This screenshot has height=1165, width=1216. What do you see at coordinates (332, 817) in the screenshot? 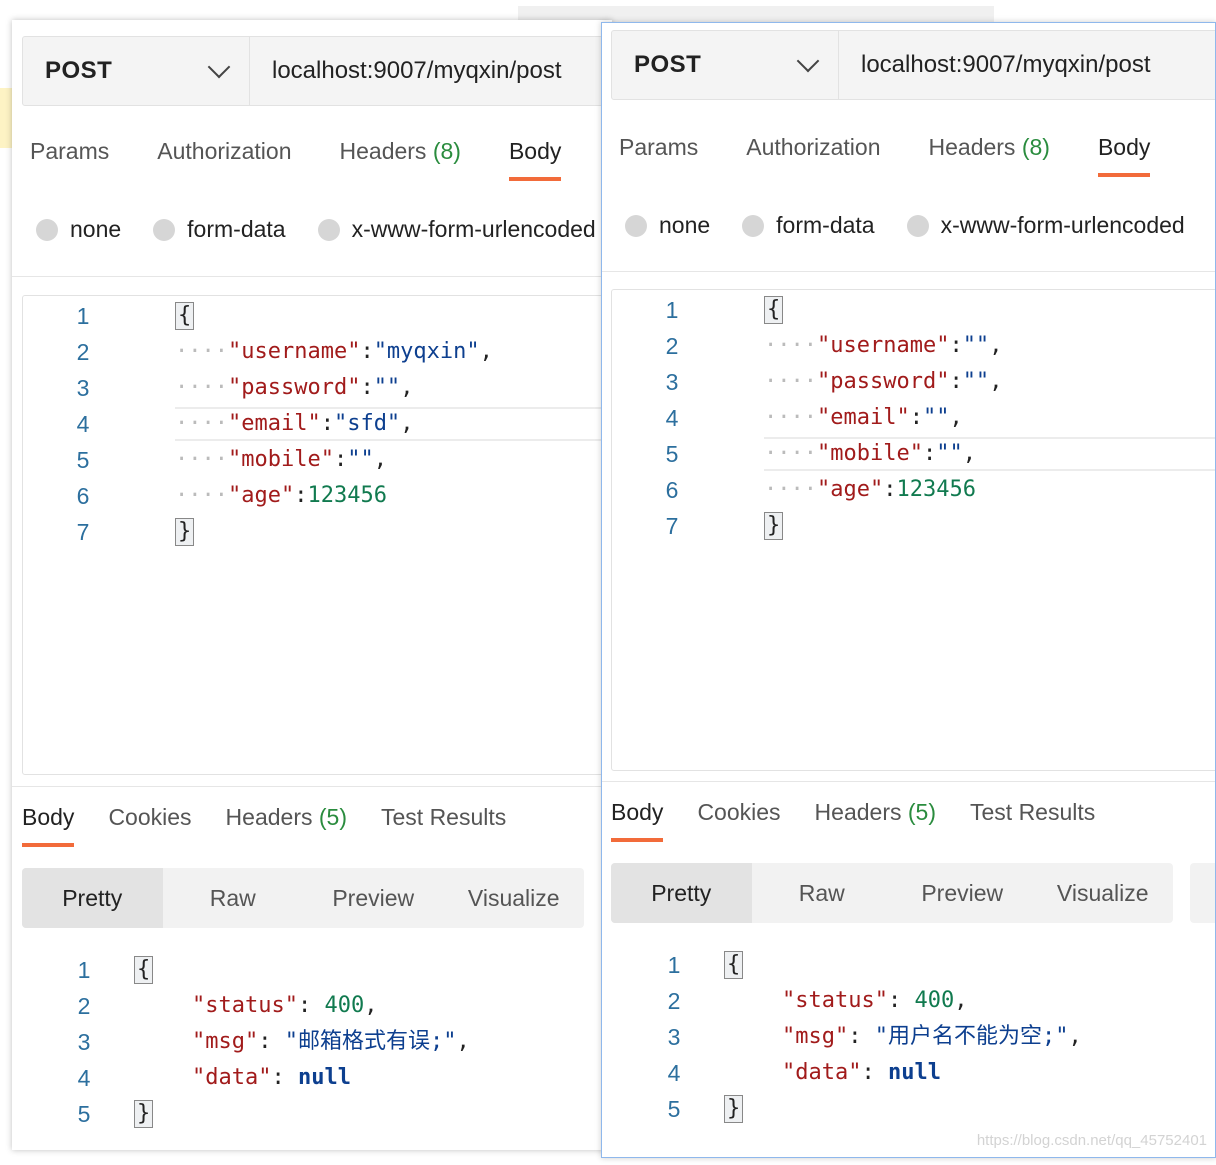
I see `headers-count: (5)` at bounding box center [332, 817].